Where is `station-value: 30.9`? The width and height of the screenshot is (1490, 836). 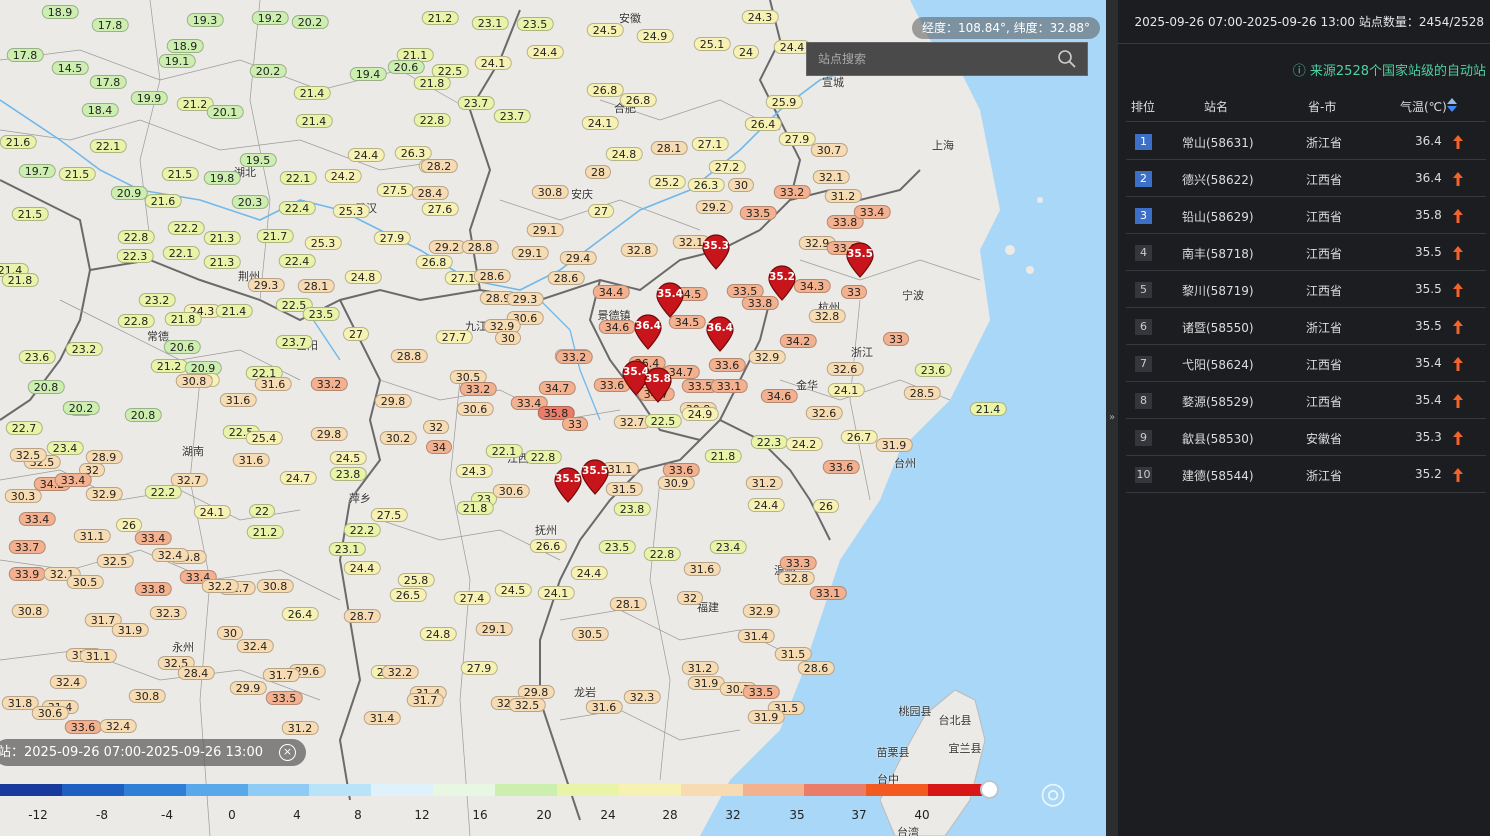 station-value: 30.9 is located at coordinates (676, 483).